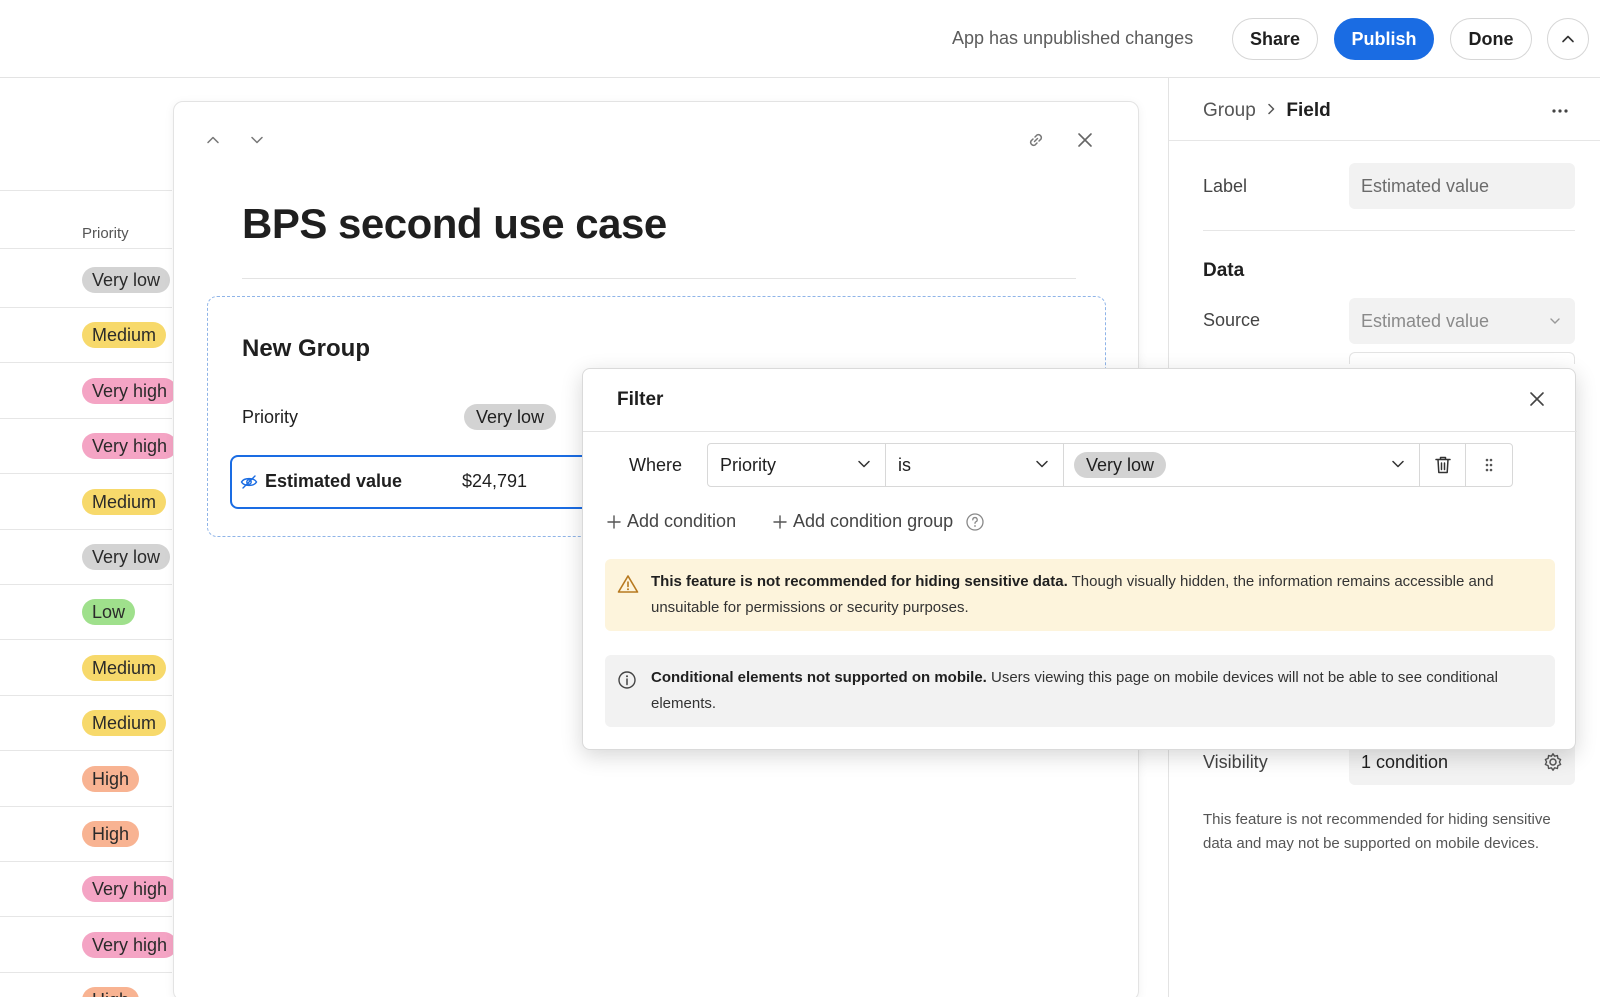  Describe the element at coordinates (873, 521) in the screenshot. I see `add-condition-group-label: Add condition group` at that location.